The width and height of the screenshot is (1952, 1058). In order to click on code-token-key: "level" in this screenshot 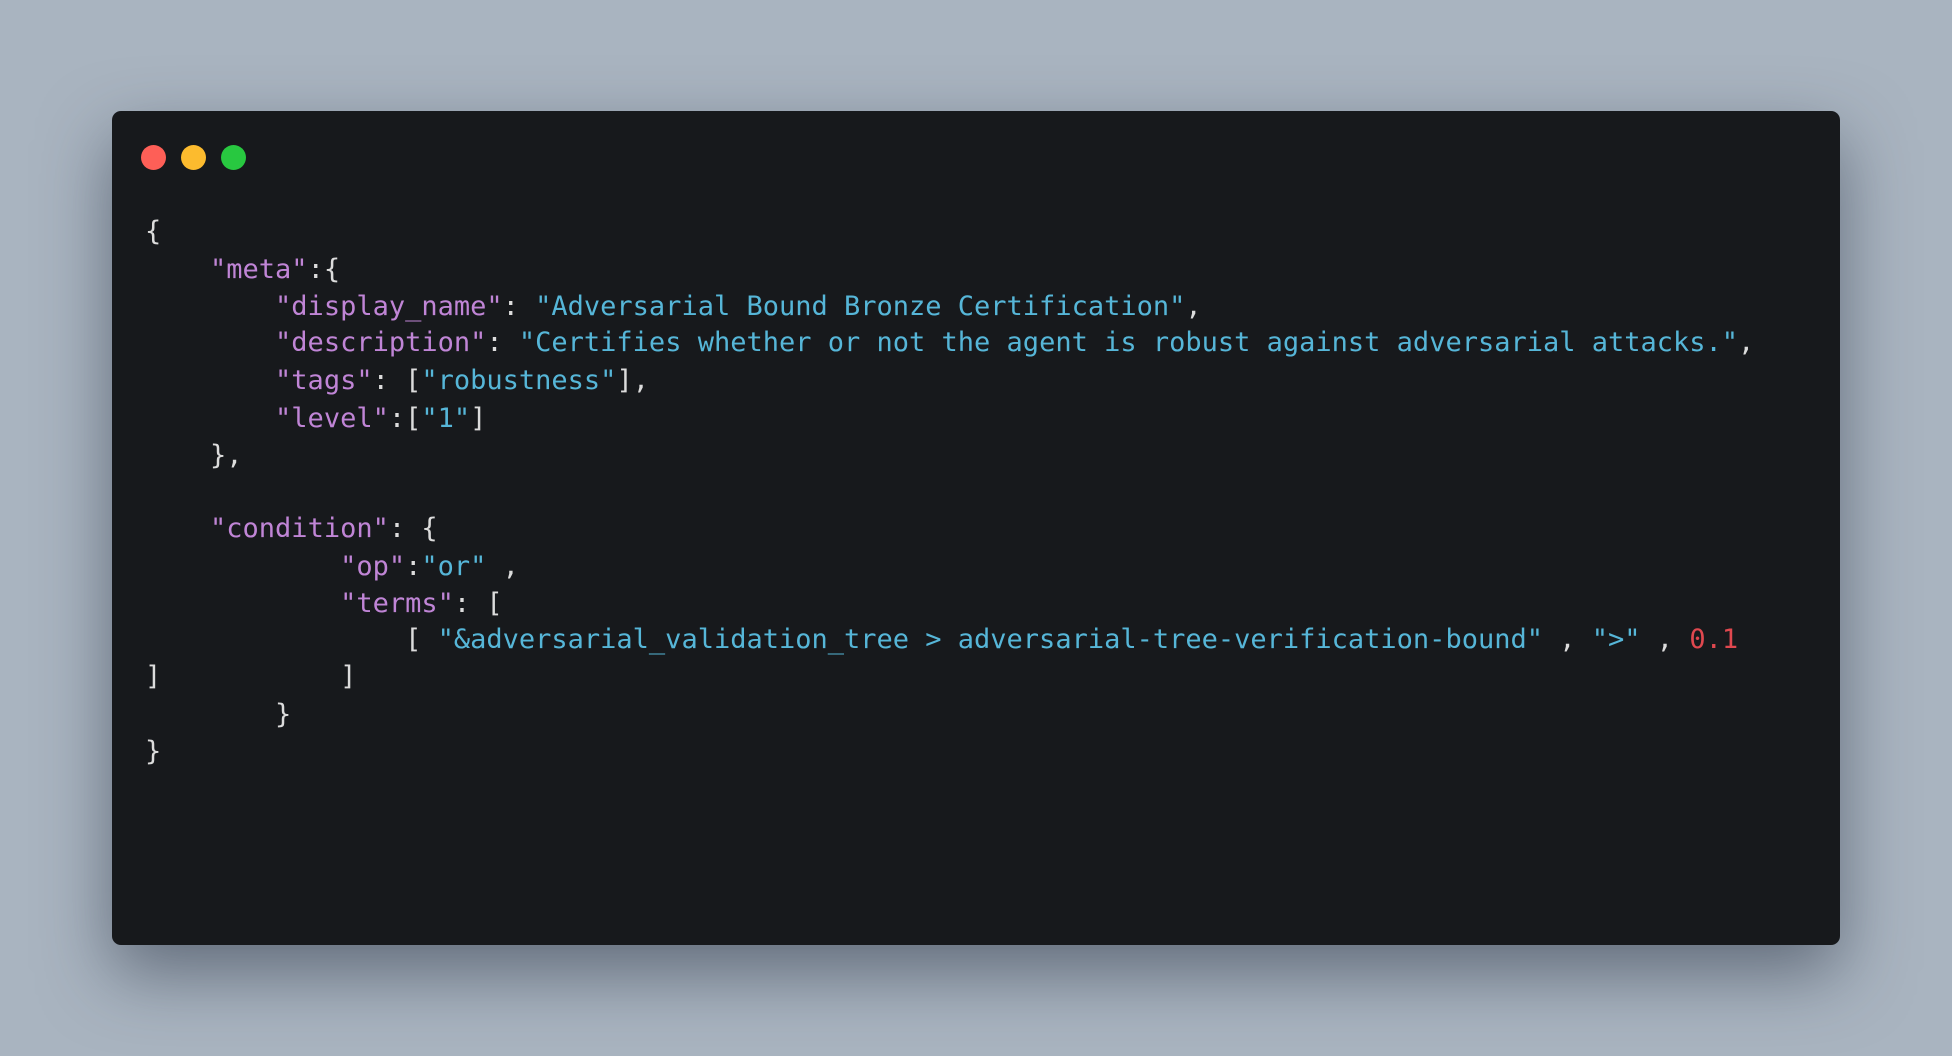, I will do `click(332, 418)`.